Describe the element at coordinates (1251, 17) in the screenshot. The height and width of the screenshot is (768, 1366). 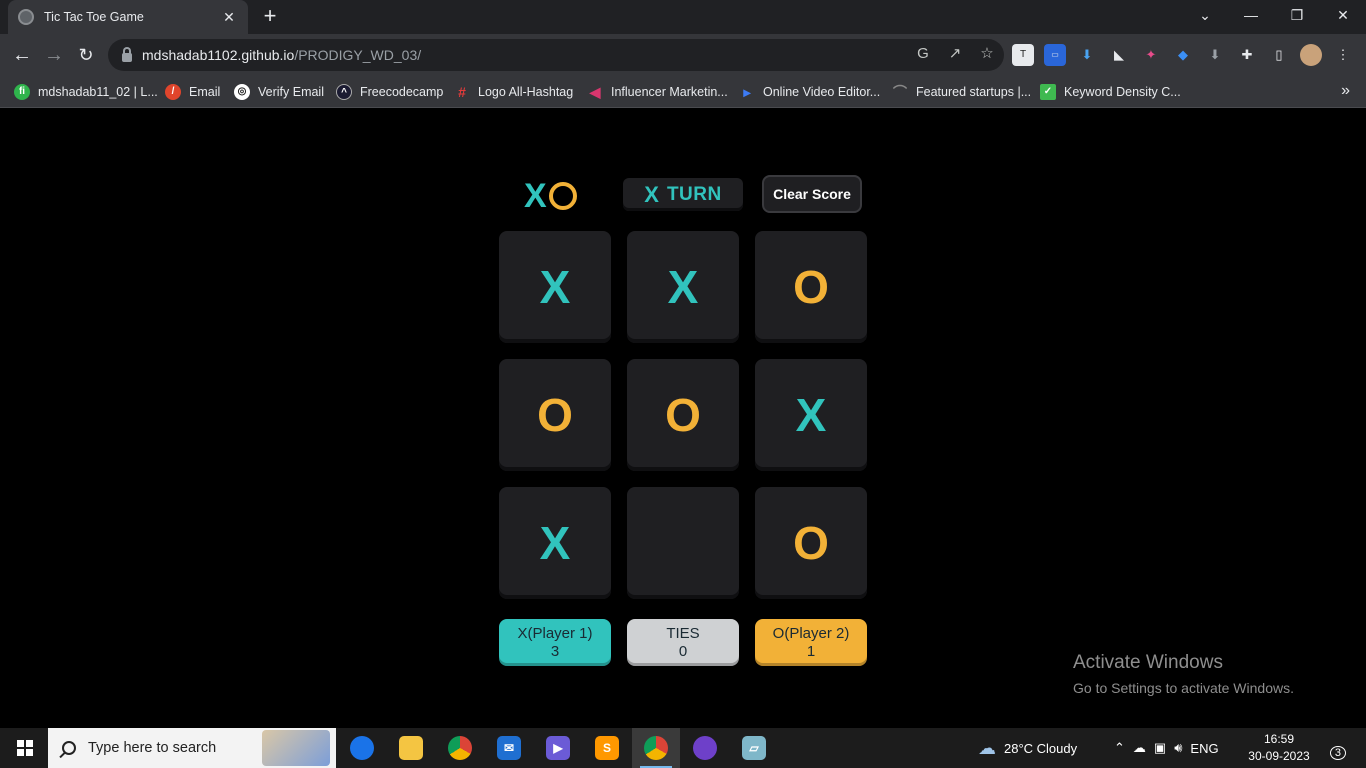
I see `minimize-button: —` at that location.